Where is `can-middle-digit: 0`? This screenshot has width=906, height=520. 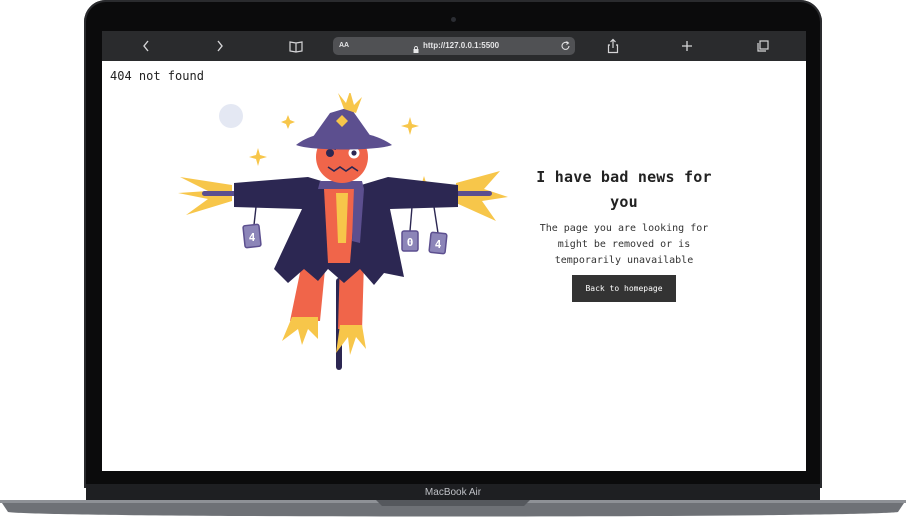
can-middle-digit: 0 is located at coordinates (410, 242).